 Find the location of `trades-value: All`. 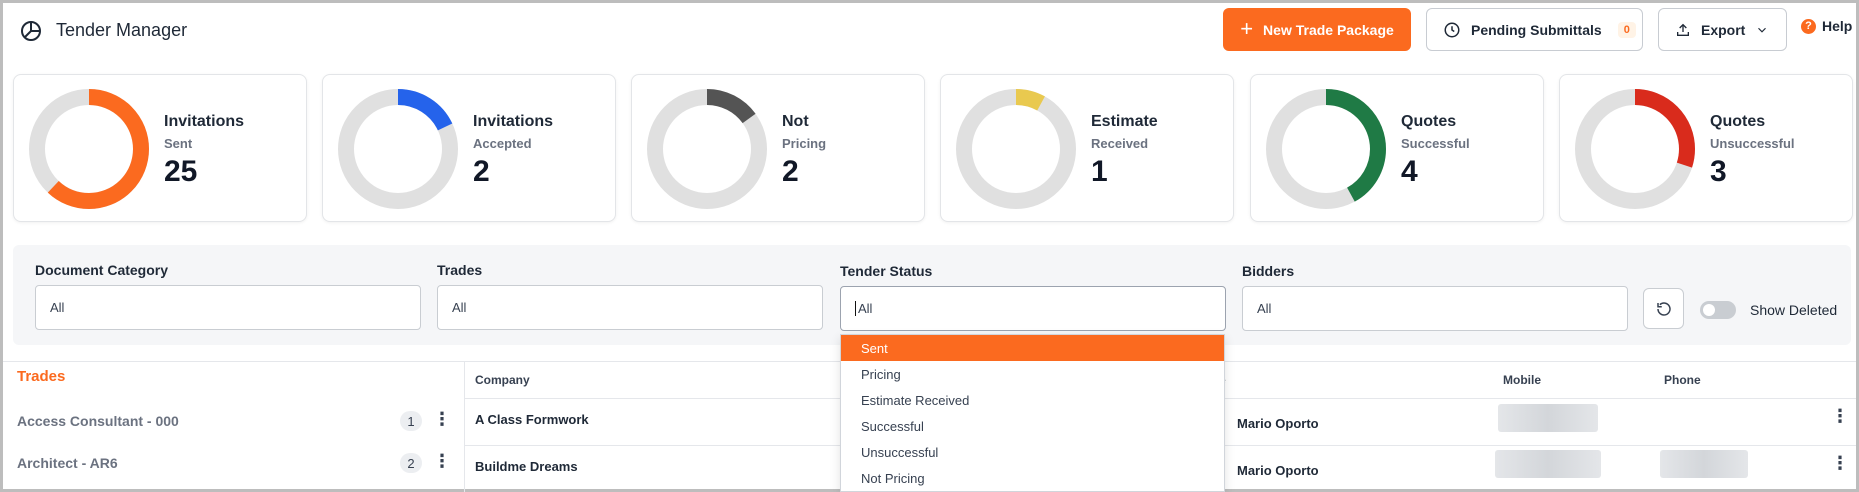

trades-value: All is located at coordinates (459, 307).